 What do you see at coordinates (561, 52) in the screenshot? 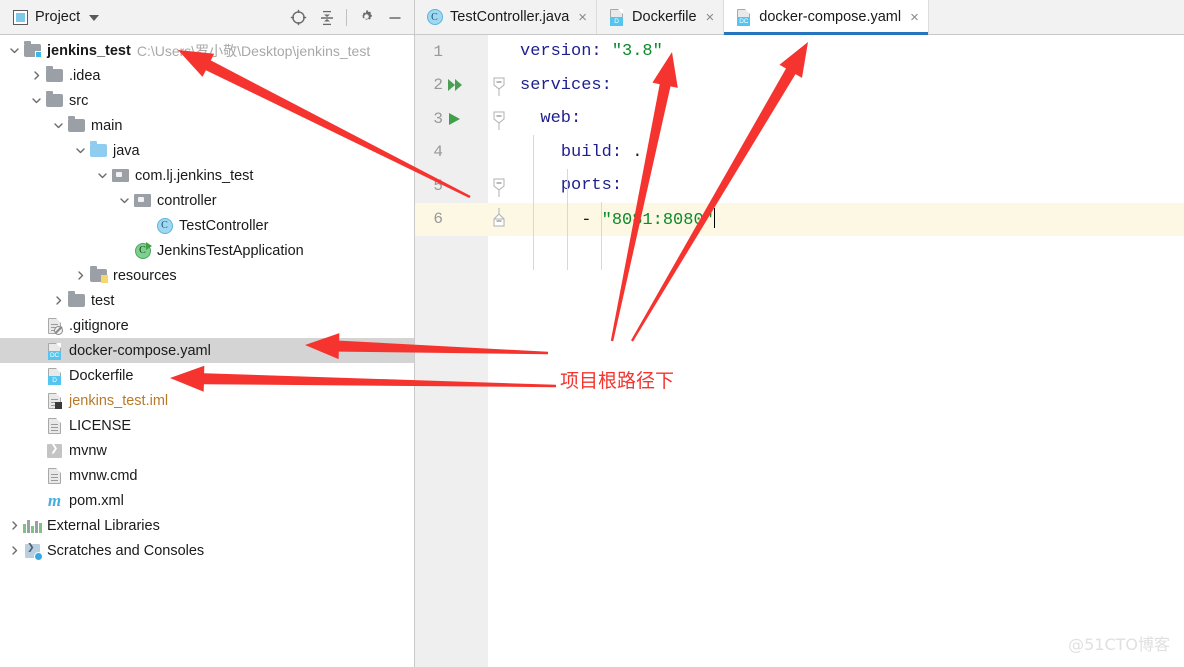
I see `yaml-key: version:` at bounding box center [561, 52].